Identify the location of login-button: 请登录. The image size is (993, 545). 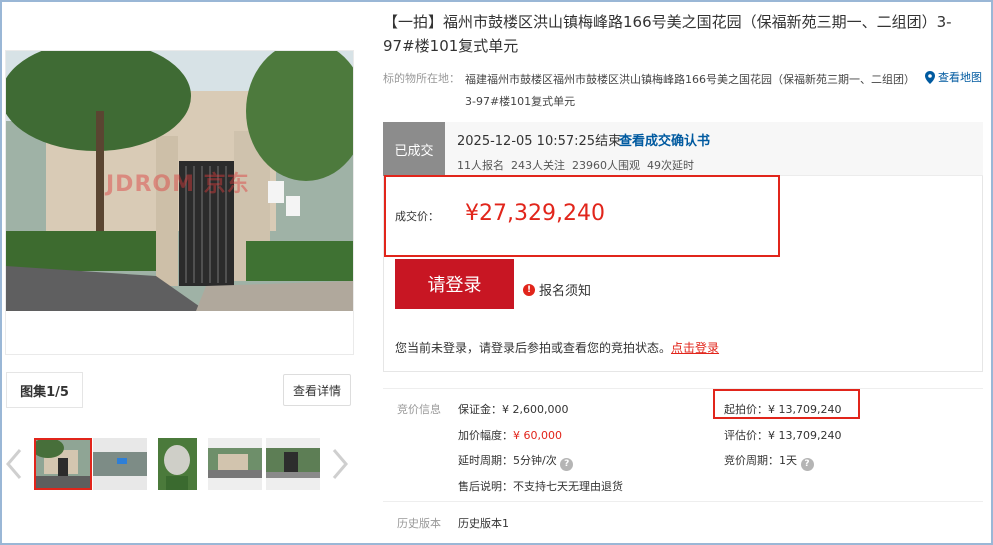
(454, 284).